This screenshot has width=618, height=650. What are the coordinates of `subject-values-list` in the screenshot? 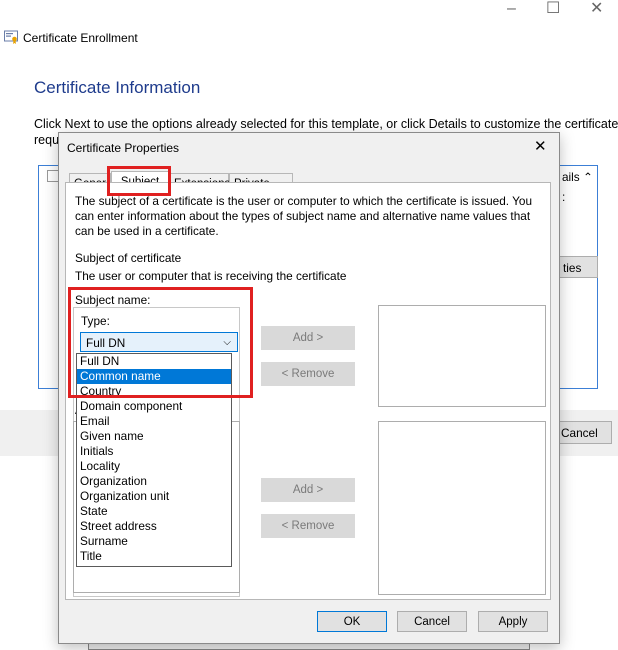 It's located at (462, 356).